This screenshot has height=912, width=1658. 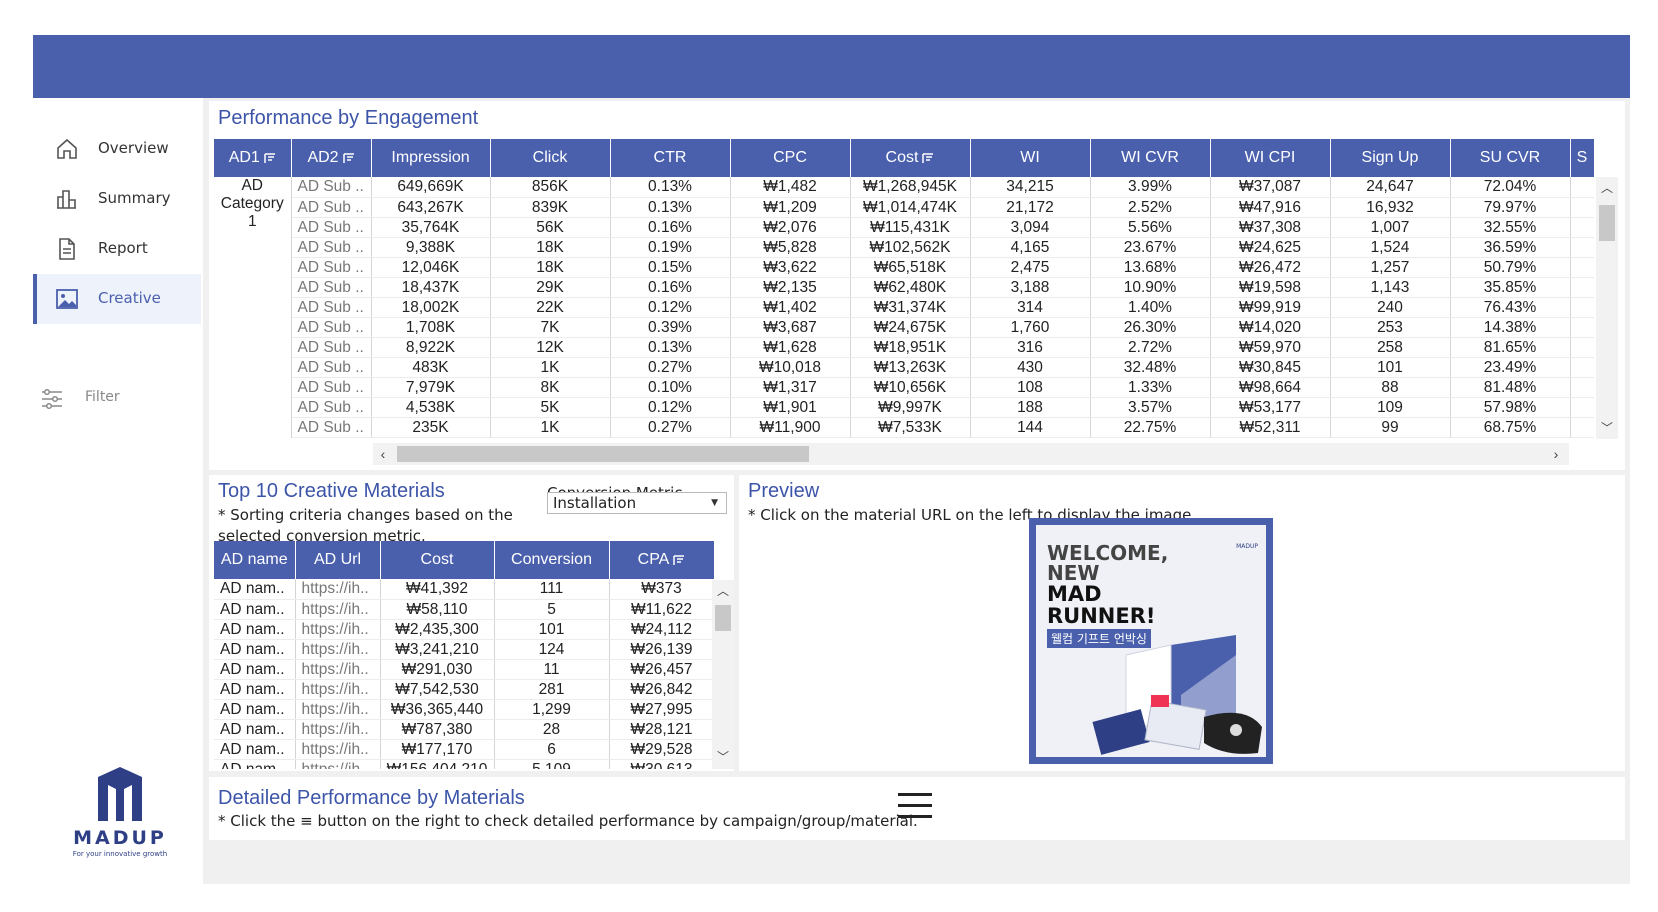 What do you see at coordinates (117, 249) in the screenshot?
I see `sidebar-item-report: Report` at bounding box center [117, 249].